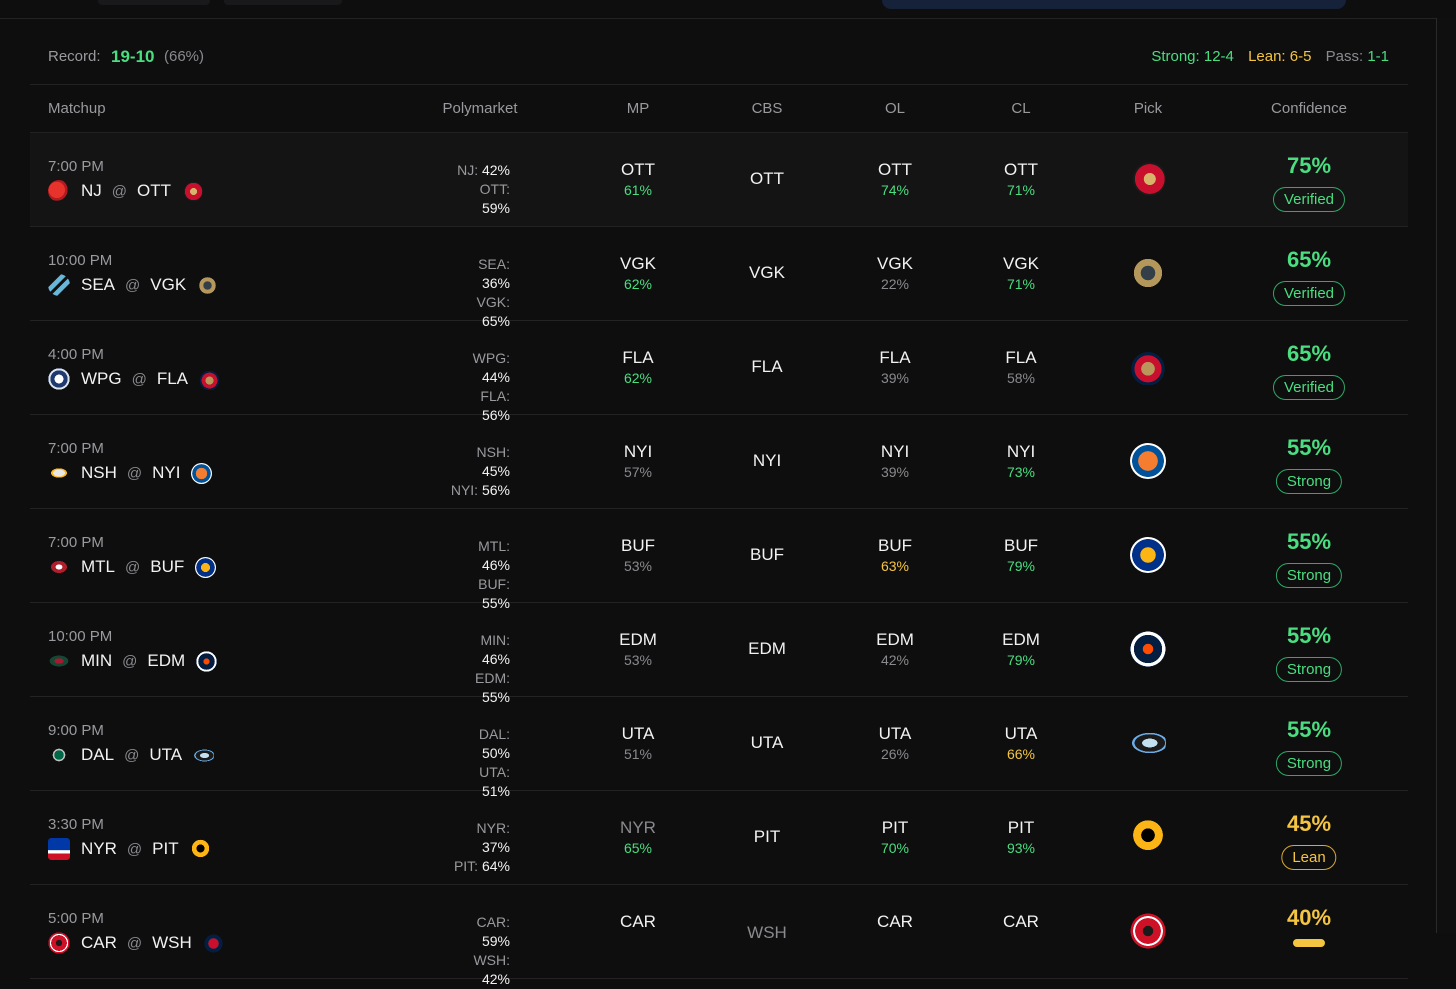  I want to click on away-team: CAR, so click(99, 942).